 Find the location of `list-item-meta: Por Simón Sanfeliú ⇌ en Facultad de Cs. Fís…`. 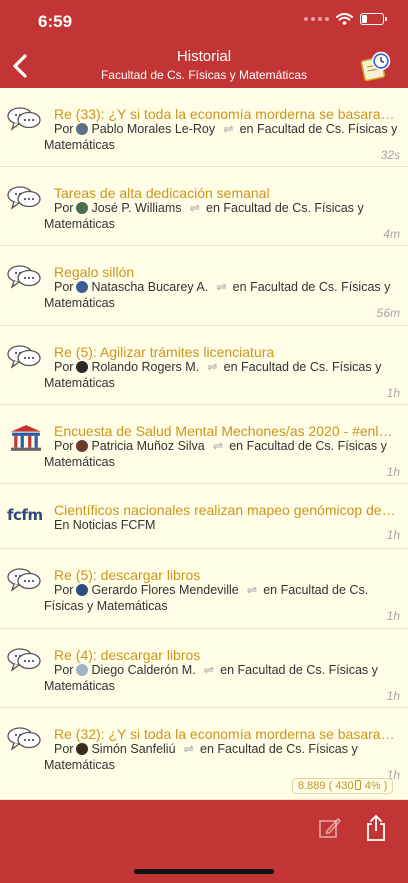

list-item-meta: Por Simón Sanfeliú ⇌ en Facultad de Cs. Fís… is located at coordinates (221, 757).